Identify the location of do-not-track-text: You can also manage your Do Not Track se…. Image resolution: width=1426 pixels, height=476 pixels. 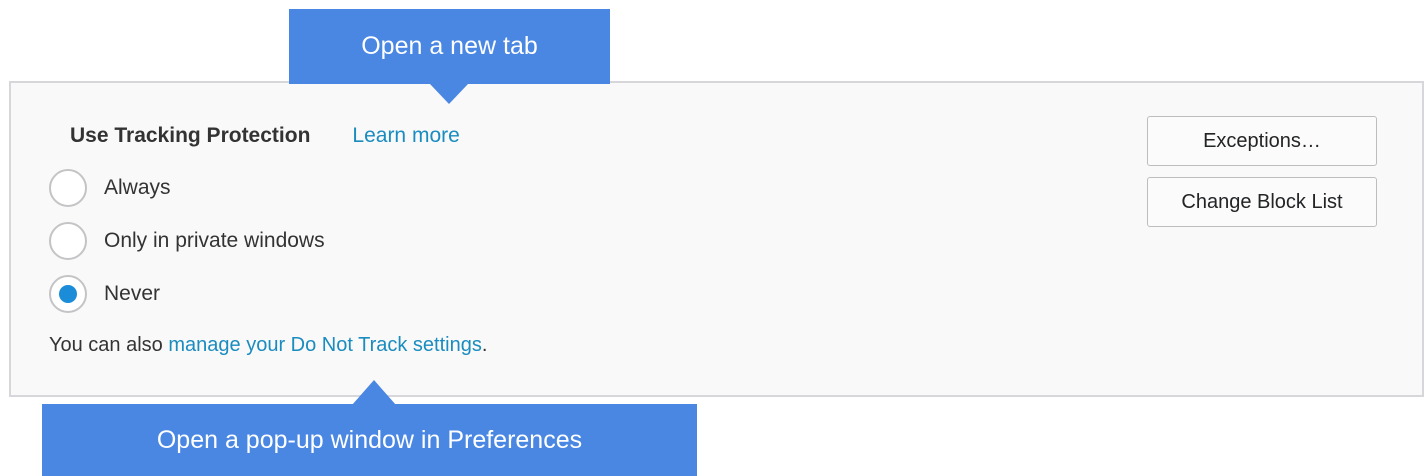
(268, 345).